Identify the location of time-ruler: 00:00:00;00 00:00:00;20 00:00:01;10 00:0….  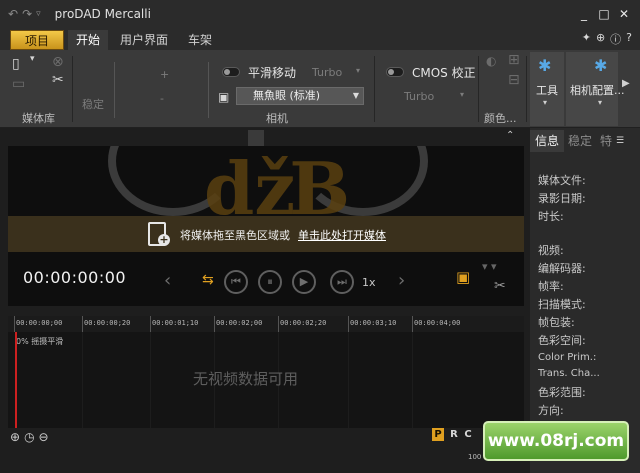
(266, 324).